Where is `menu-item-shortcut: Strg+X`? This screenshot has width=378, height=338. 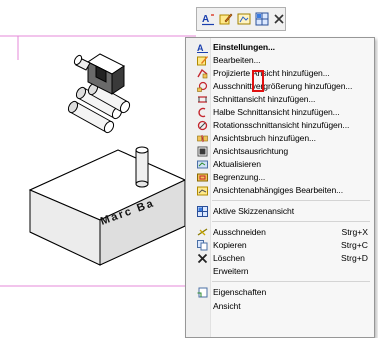 menu-item-shortcut: Strg+X is located at coordinates (354, 232).